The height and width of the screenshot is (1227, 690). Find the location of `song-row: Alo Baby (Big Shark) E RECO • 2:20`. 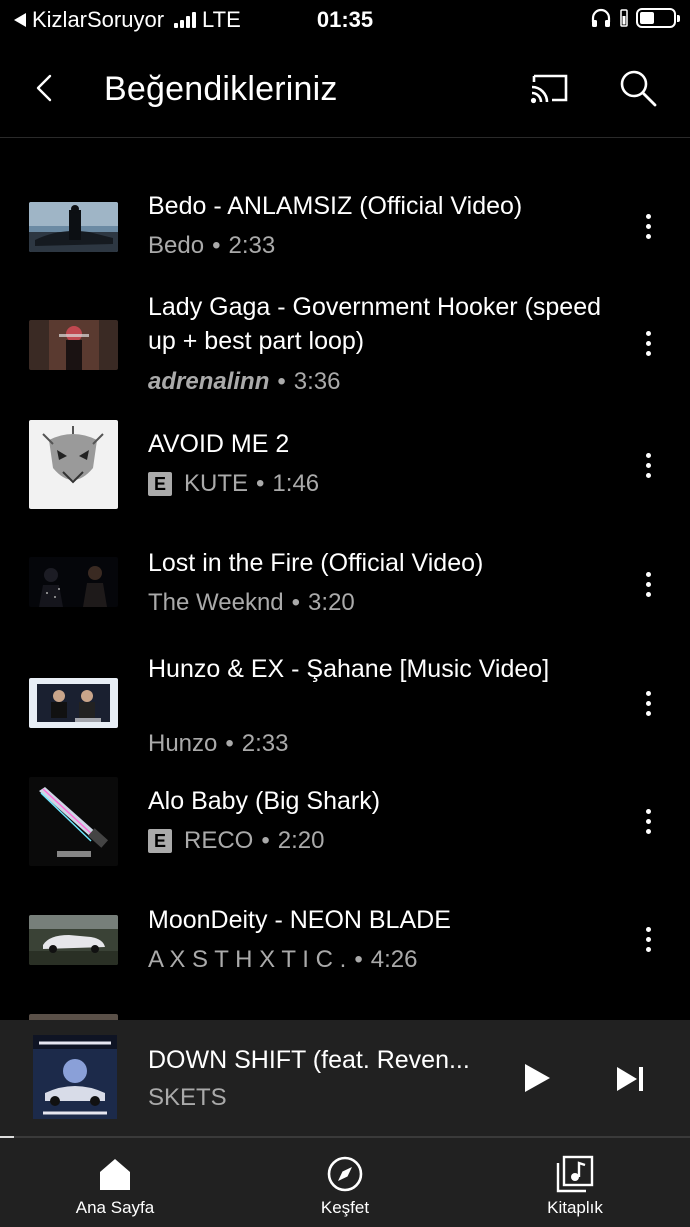

song-row: Alo Baby (Big Shark) E RECO • 2:20 is located at coordinates (345, 835).